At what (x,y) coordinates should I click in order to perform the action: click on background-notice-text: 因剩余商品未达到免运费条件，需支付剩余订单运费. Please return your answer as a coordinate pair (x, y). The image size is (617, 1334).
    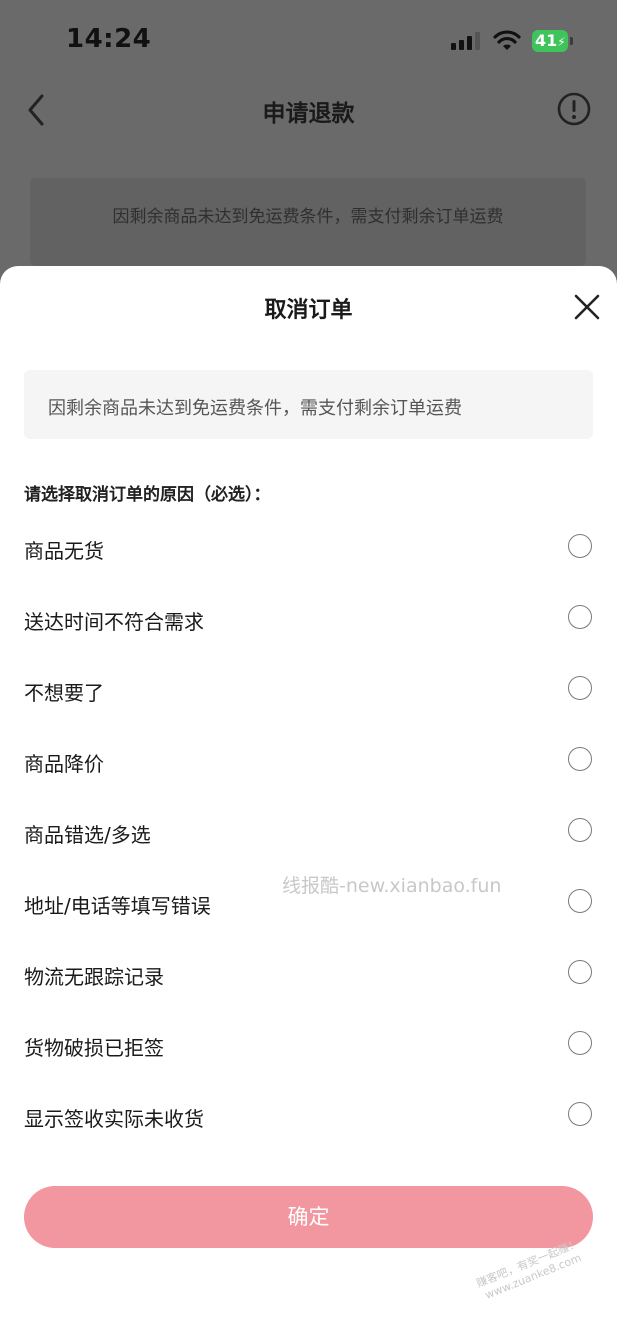
    Looking at the image, I should click on (308, 217).